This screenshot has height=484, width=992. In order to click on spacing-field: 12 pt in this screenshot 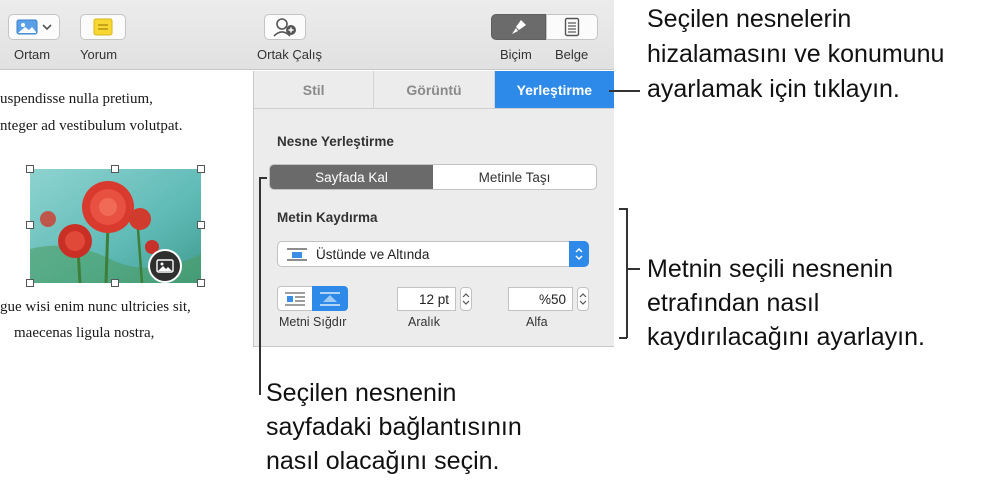, I will do `click(426, 299)`.